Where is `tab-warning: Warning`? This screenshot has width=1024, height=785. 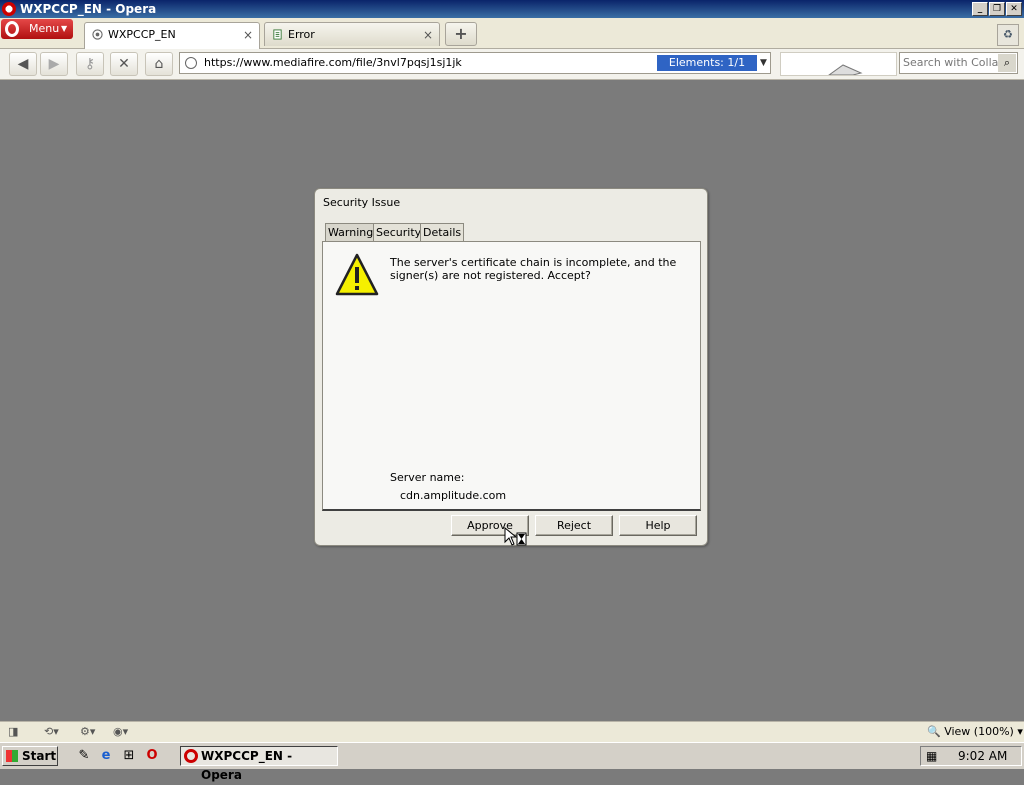
tab-warning: Warning is located at coordinates (351, 232).